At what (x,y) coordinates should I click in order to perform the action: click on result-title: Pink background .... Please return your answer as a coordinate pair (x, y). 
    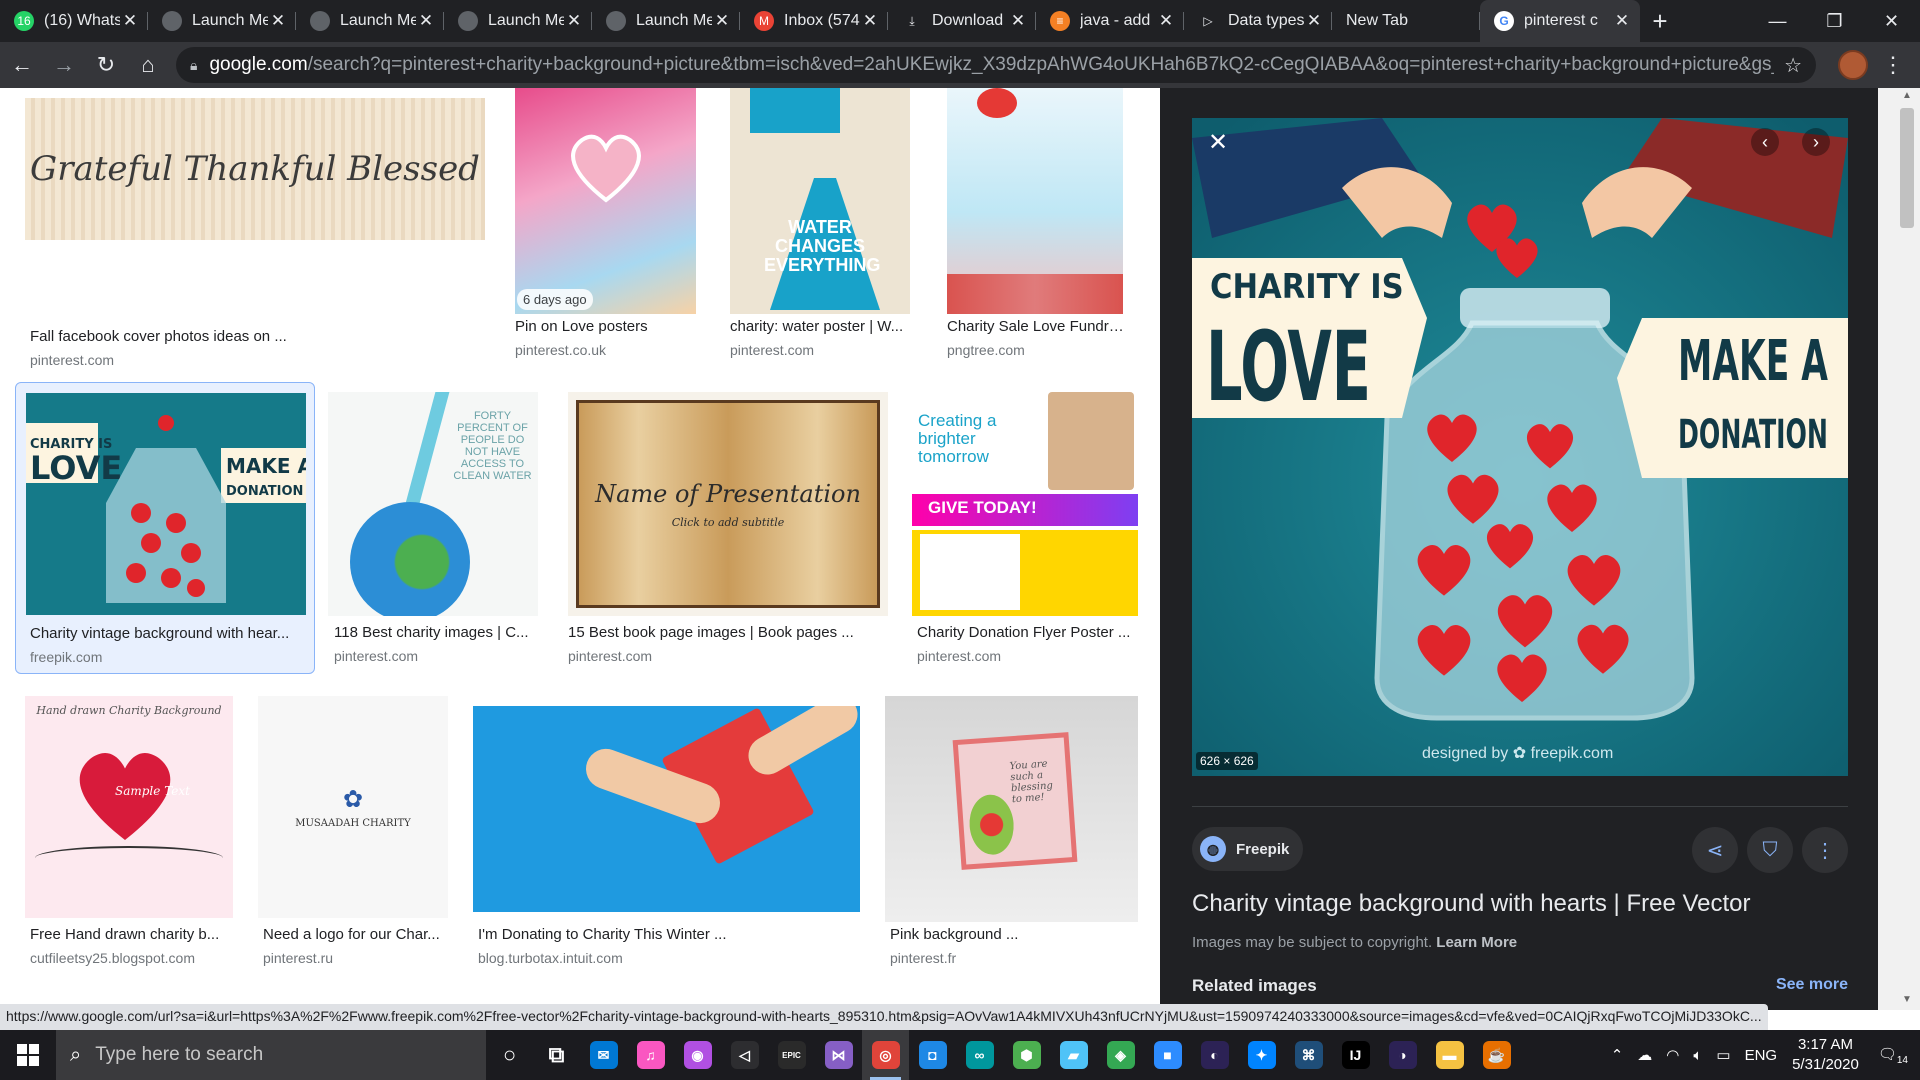
    Looking at the image, I should click on (1012, 934).